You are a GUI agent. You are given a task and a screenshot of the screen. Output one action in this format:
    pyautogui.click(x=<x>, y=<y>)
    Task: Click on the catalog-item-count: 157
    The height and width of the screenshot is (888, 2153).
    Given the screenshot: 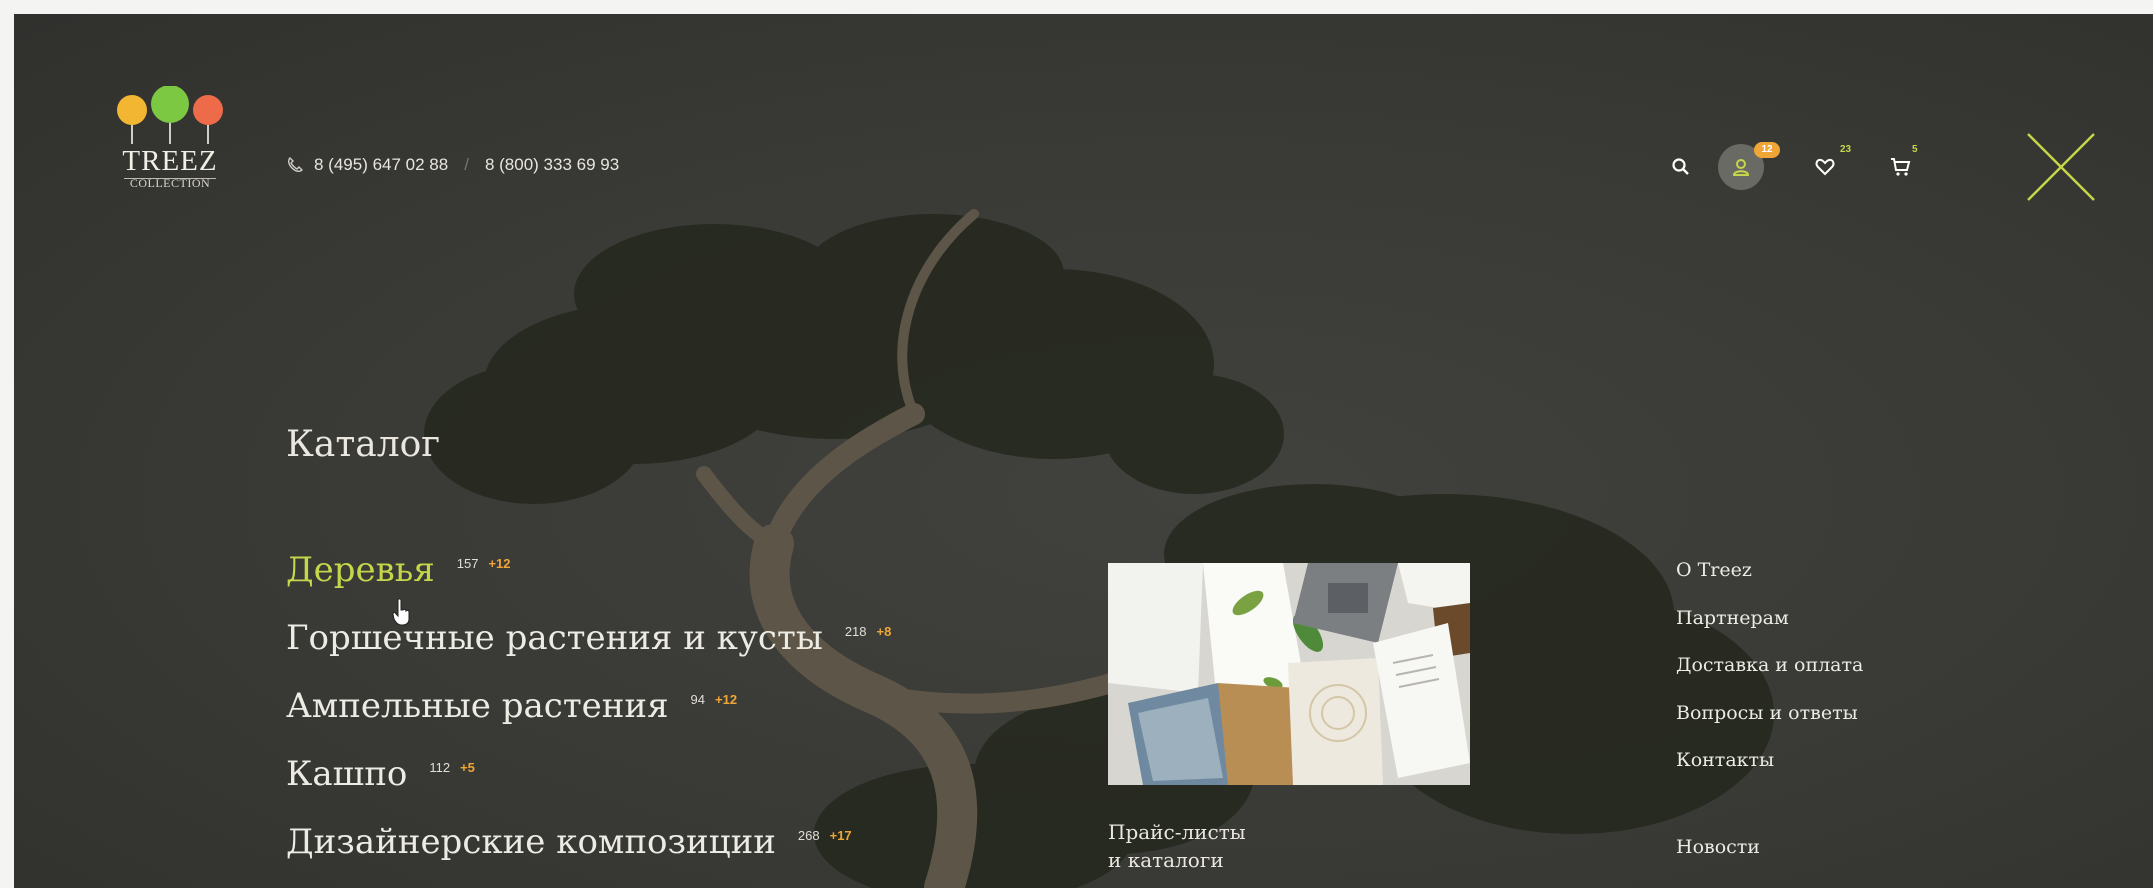 What is the action you would take?
    pyautogui.click(x=467, y=563)
    